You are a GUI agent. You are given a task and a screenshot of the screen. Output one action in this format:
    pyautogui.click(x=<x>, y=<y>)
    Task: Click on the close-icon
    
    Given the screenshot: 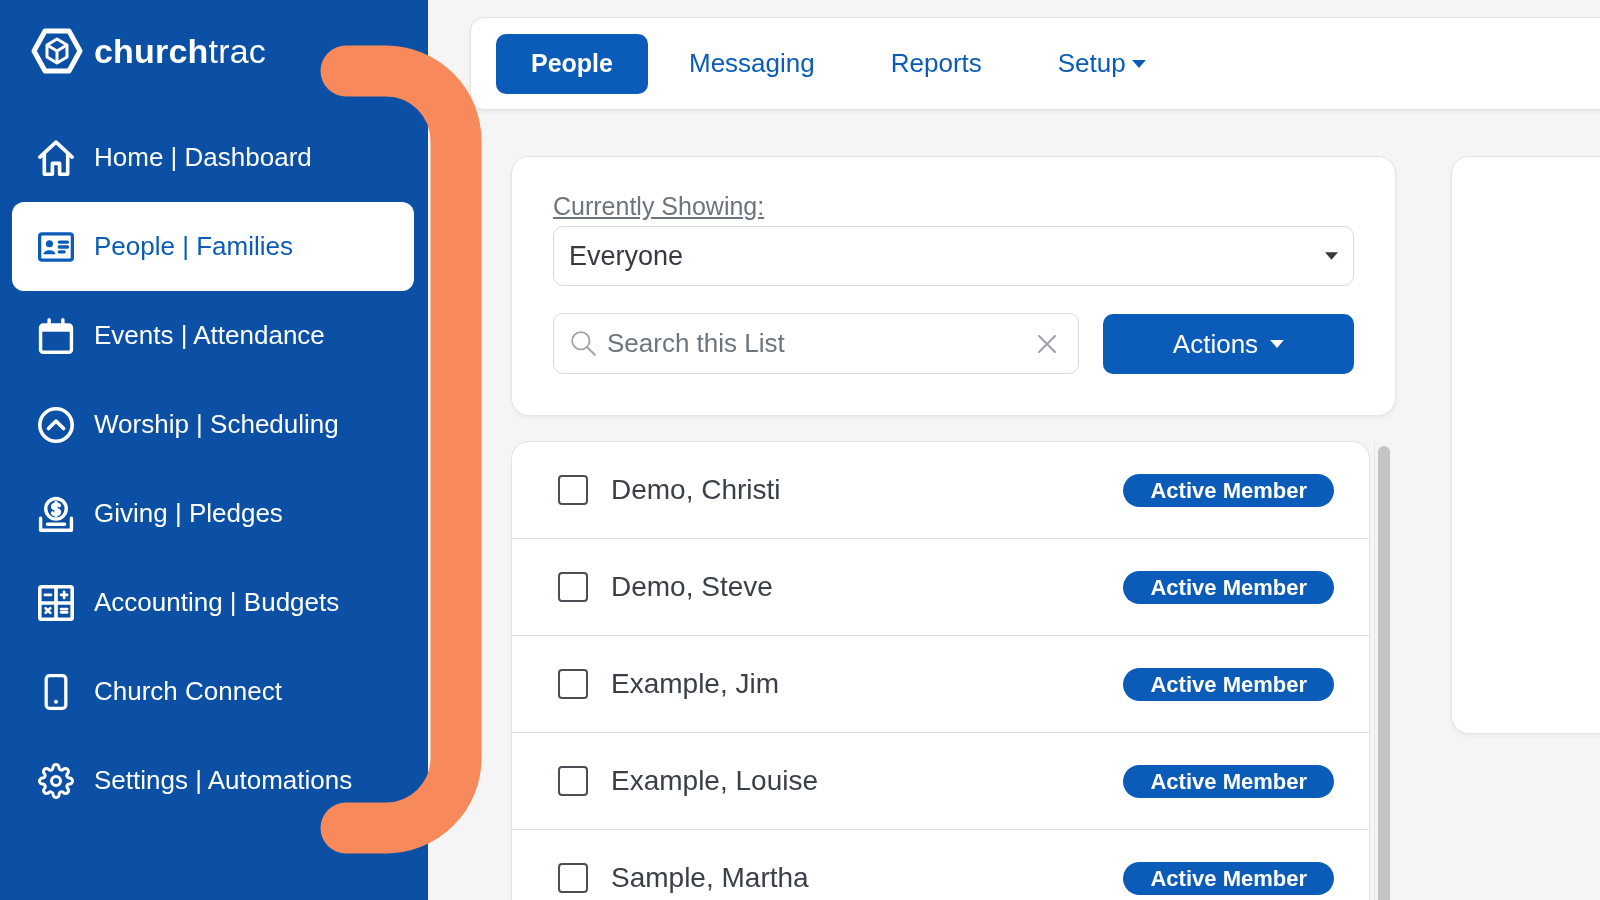 What is the action you would take?
    pyautogui.click(x=1047, y=344)
    